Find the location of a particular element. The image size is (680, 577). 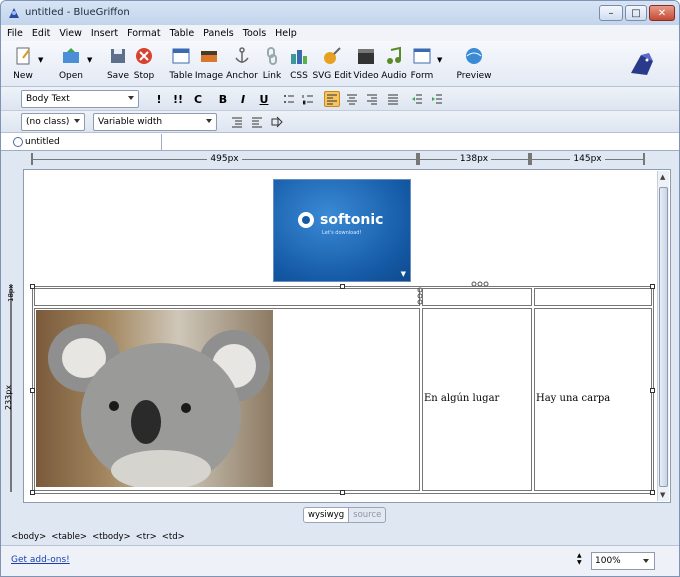

save-label: Save is located at coordinates (118, 76).